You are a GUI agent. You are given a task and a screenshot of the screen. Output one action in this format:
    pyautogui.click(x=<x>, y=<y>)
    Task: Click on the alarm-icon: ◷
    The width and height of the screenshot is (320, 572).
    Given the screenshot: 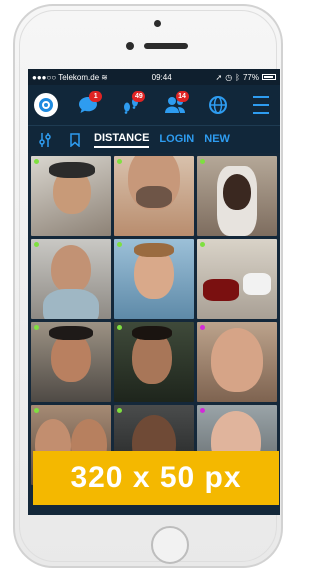 What is the action you would take?
    pyautogui.click(x=229, y=77)
    